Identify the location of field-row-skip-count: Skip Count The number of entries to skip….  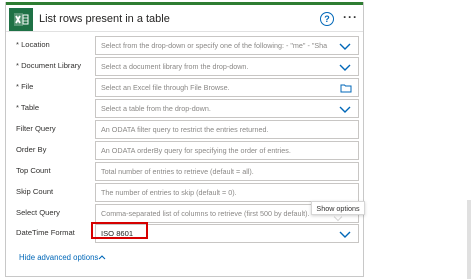
(184, 193).